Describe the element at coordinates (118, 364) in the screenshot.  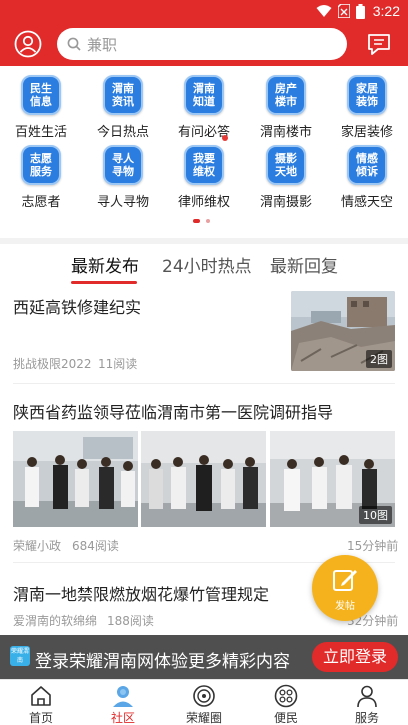
I see `post-reads: 11阅读` at that location.